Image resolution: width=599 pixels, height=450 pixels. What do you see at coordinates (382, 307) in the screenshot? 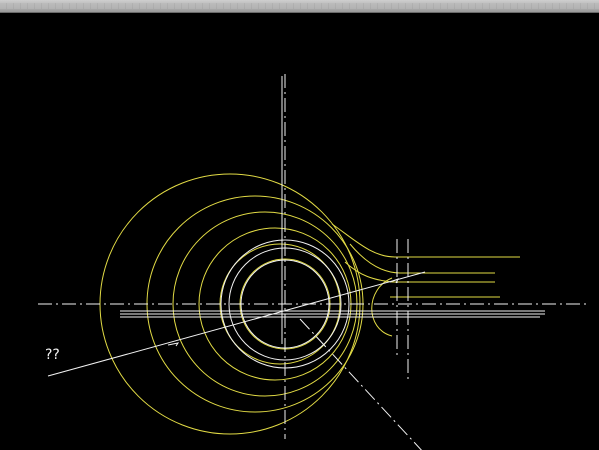
I see `yellow-arc-right` at bounding box center [382, 307].